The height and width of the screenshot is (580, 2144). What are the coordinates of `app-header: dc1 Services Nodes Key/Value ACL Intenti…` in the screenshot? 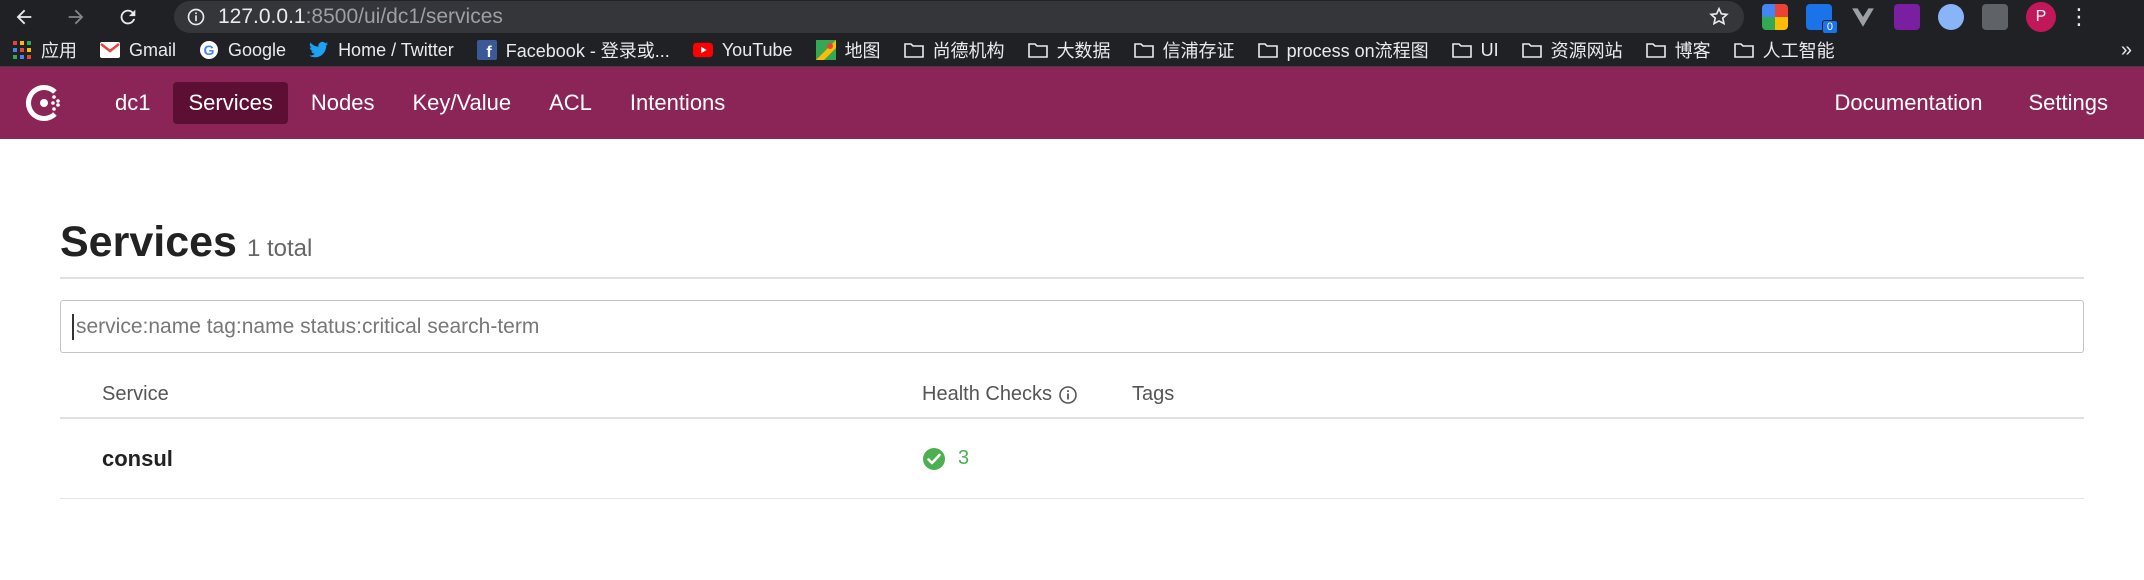 It's located at (1072, 103).